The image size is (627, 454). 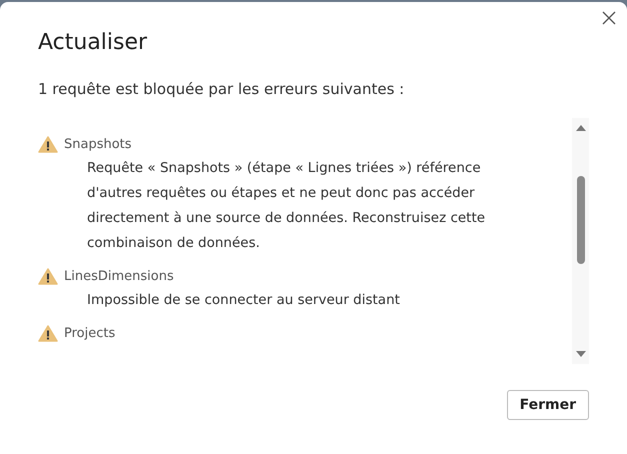 I want to click on scroll-thumb, so click(x=580, y=220).